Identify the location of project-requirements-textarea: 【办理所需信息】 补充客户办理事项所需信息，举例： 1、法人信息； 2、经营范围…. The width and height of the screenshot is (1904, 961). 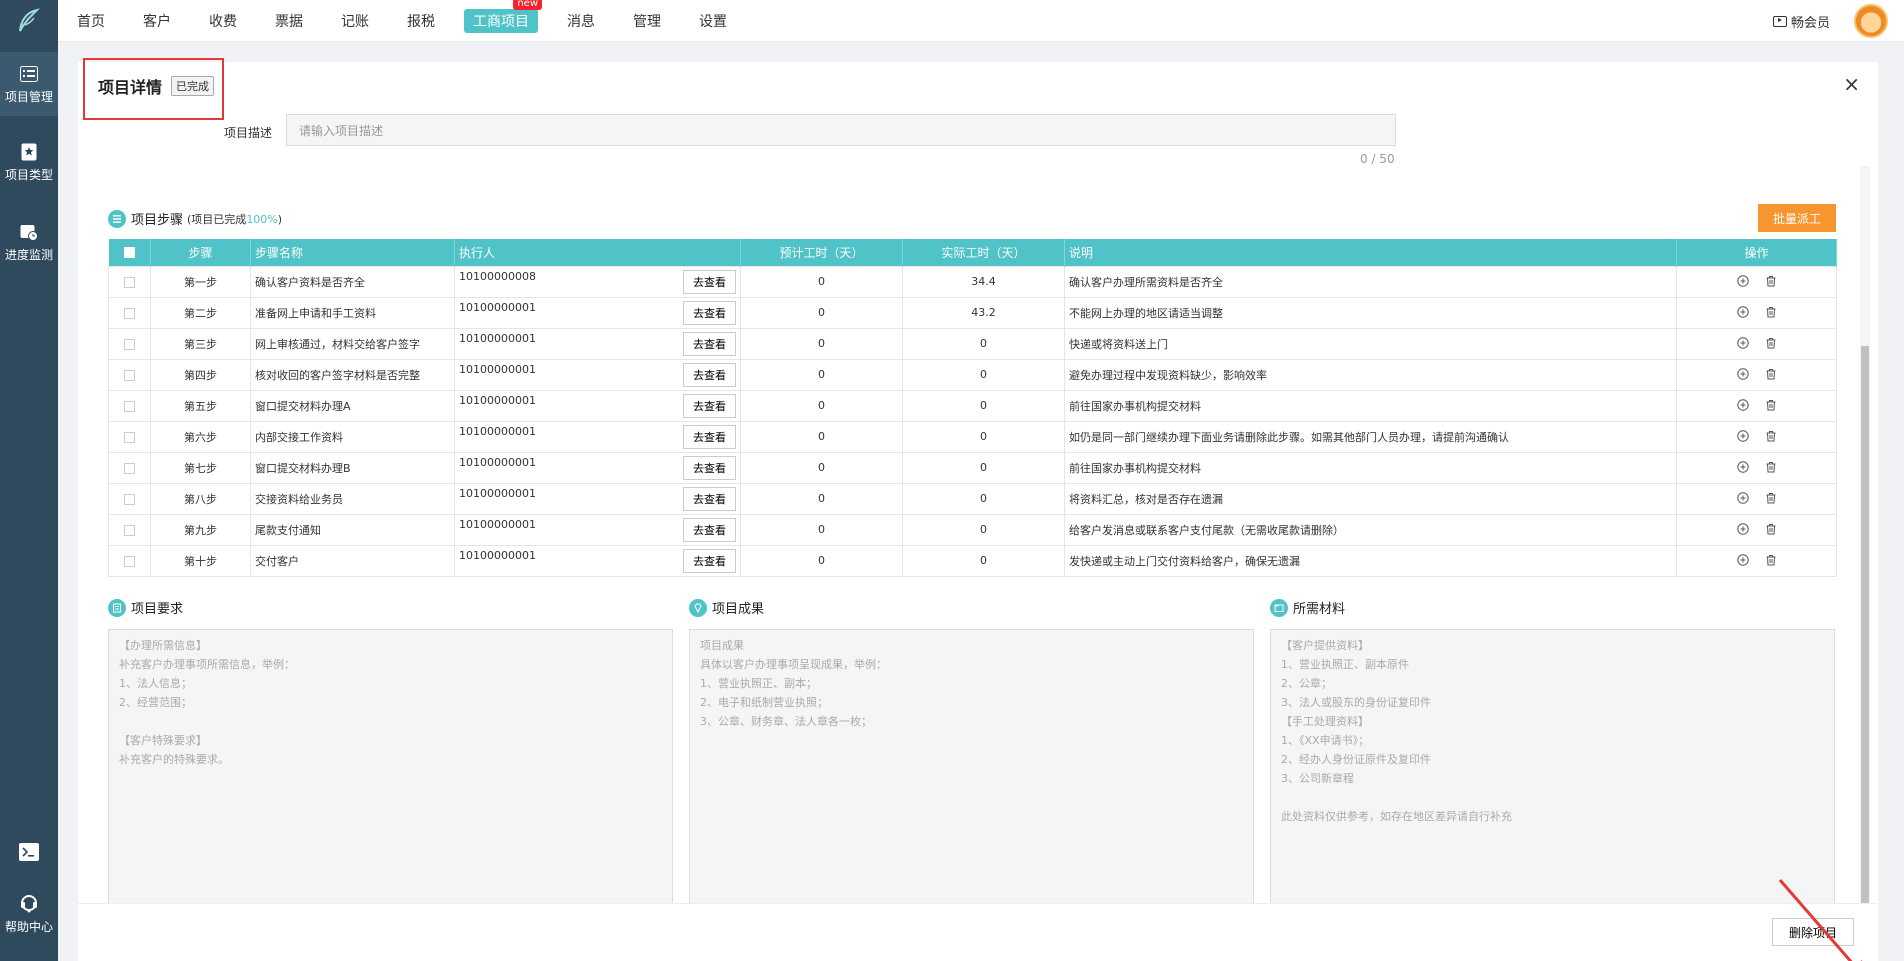
(390, 774).